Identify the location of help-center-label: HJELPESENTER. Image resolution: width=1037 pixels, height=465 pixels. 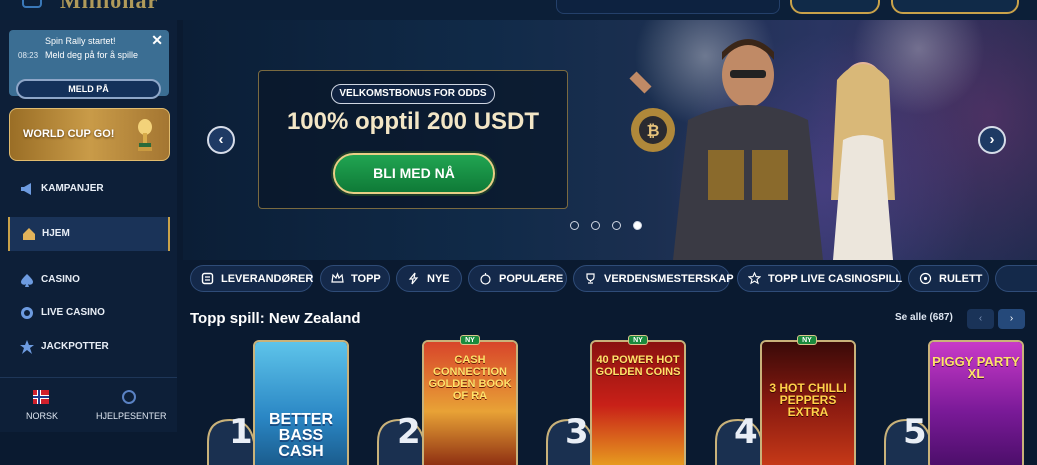
(131, 416).